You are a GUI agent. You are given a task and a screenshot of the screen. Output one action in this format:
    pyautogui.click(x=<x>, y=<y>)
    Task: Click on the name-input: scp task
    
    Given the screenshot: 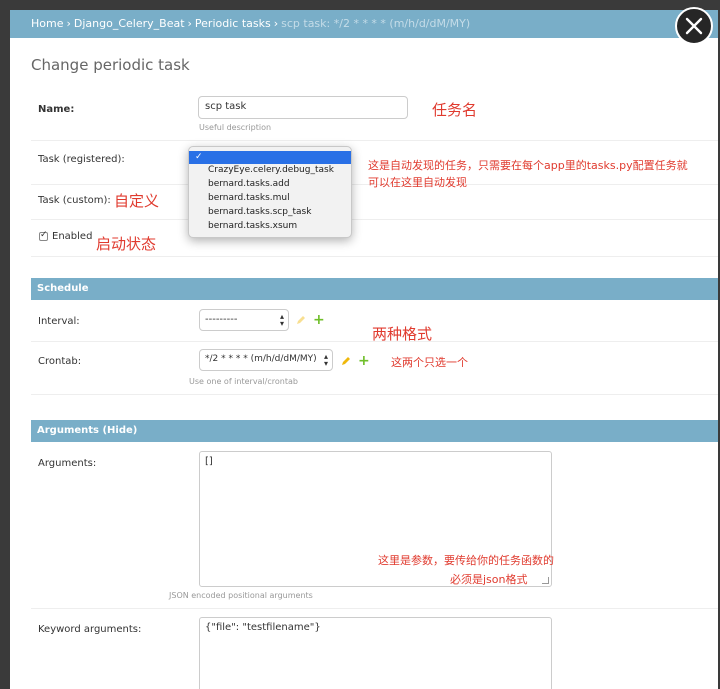 What is the action you would take?
    pyautogui.click(x=303, y=107)
    